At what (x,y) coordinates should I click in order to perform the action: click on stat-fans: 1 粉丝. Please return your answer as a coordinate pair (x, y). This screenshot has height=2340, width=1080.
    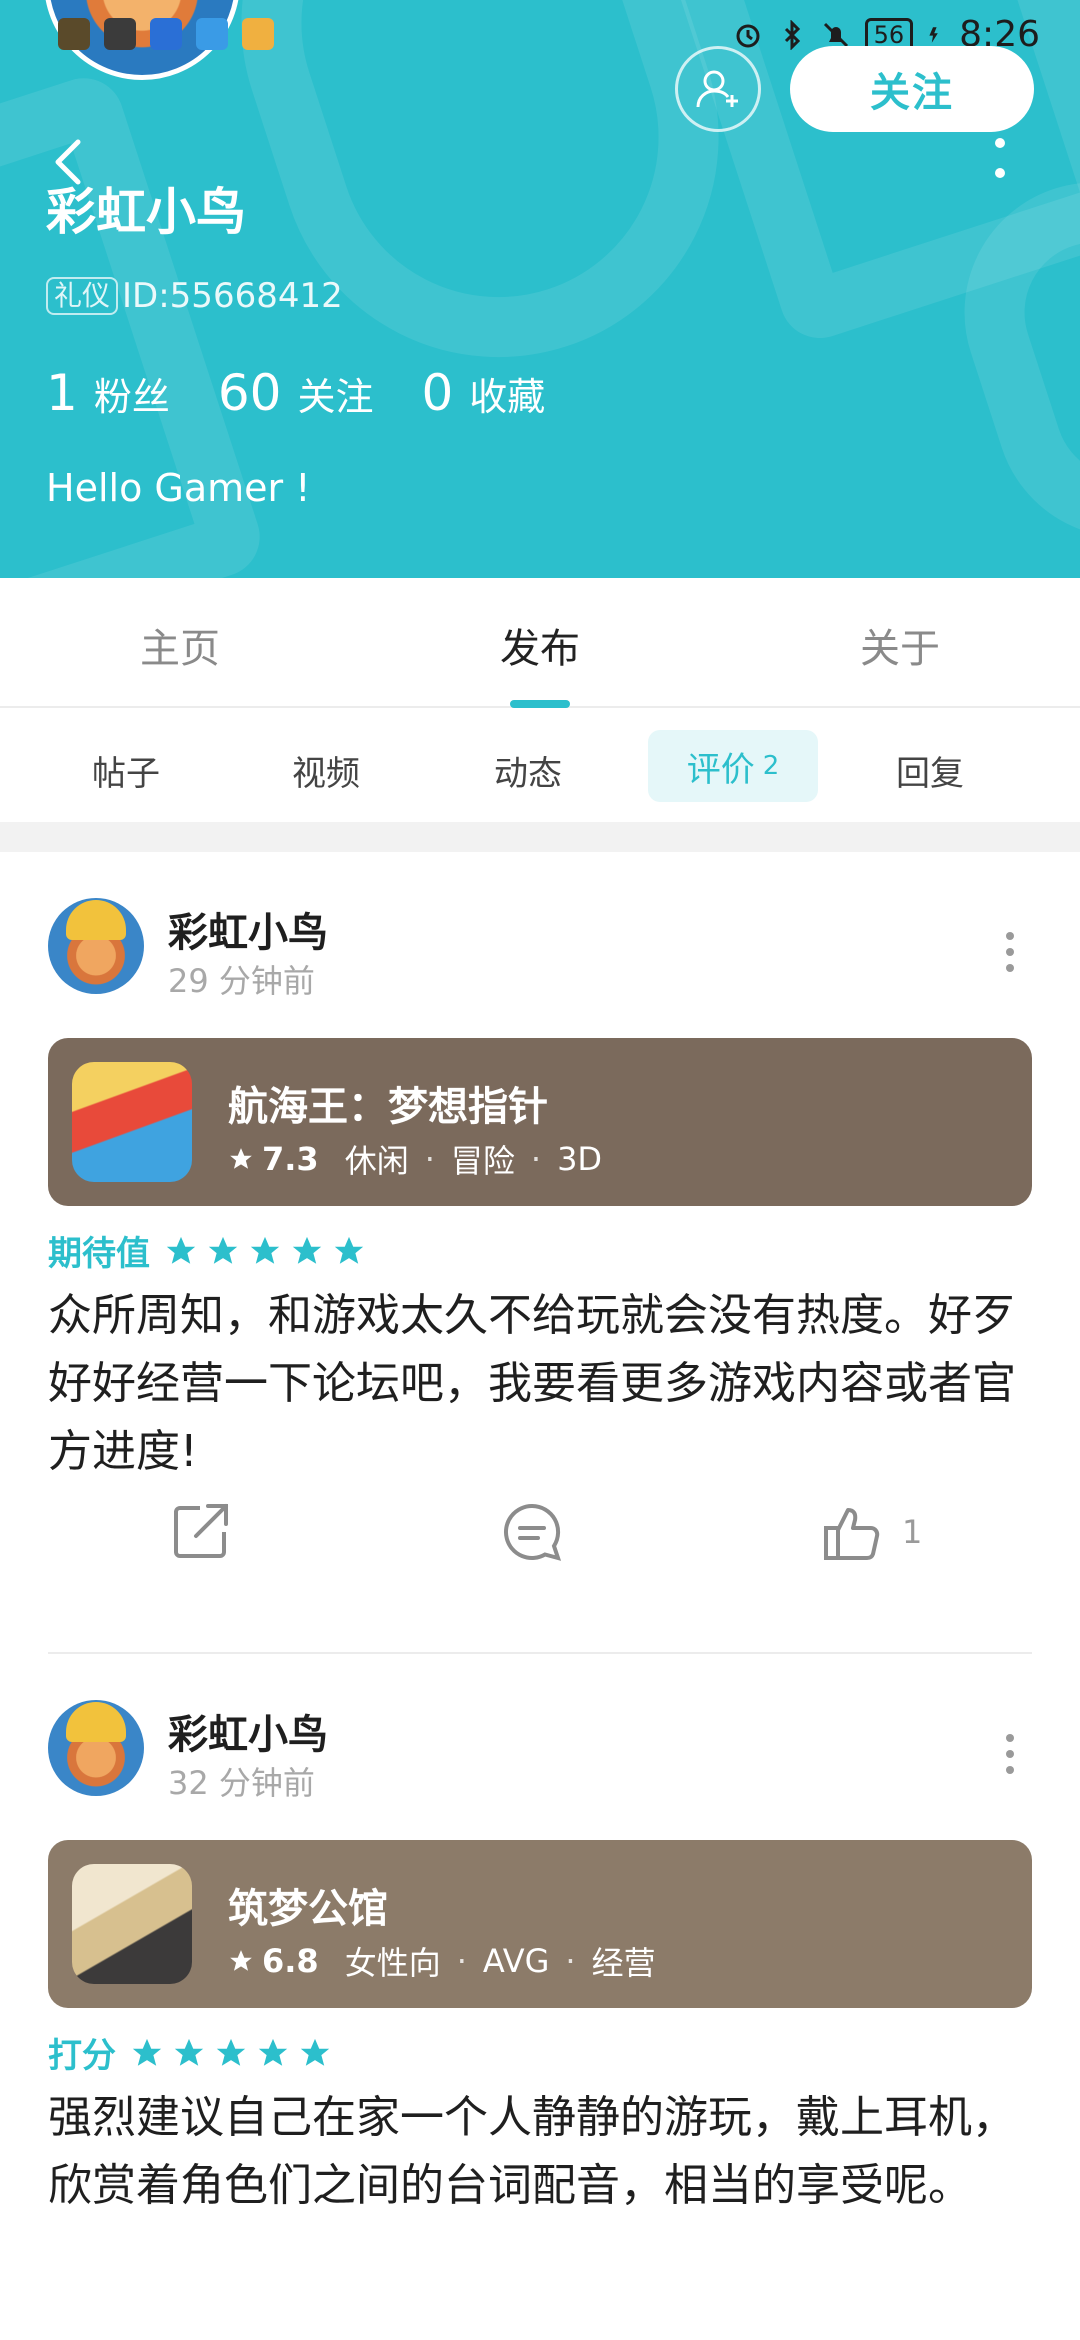
    Looking at the image, I should click on (108, 393).